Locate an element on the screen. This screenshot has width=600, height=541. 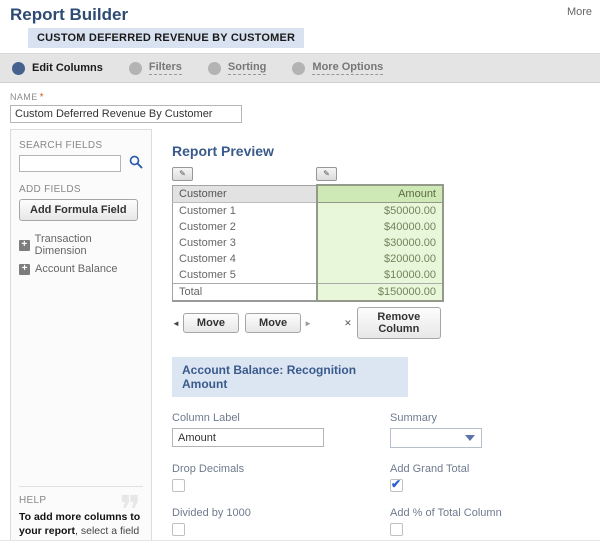
page-title: Report Builder is located at coordinates (69, 14).